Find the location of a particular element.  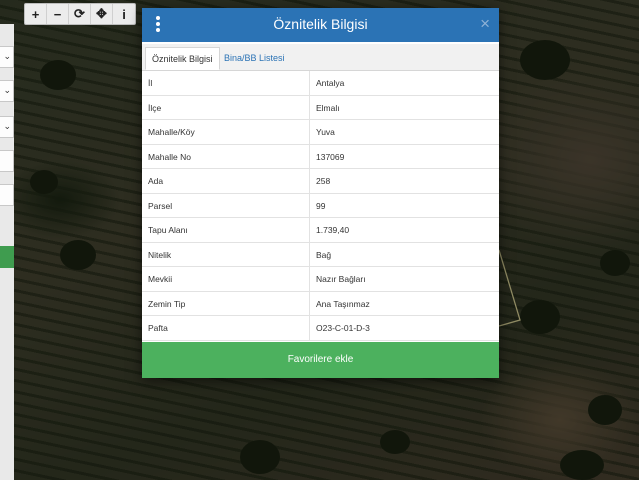

table-row: Tapu Alanı 1.739,40 is located at coordinates (320, 230).